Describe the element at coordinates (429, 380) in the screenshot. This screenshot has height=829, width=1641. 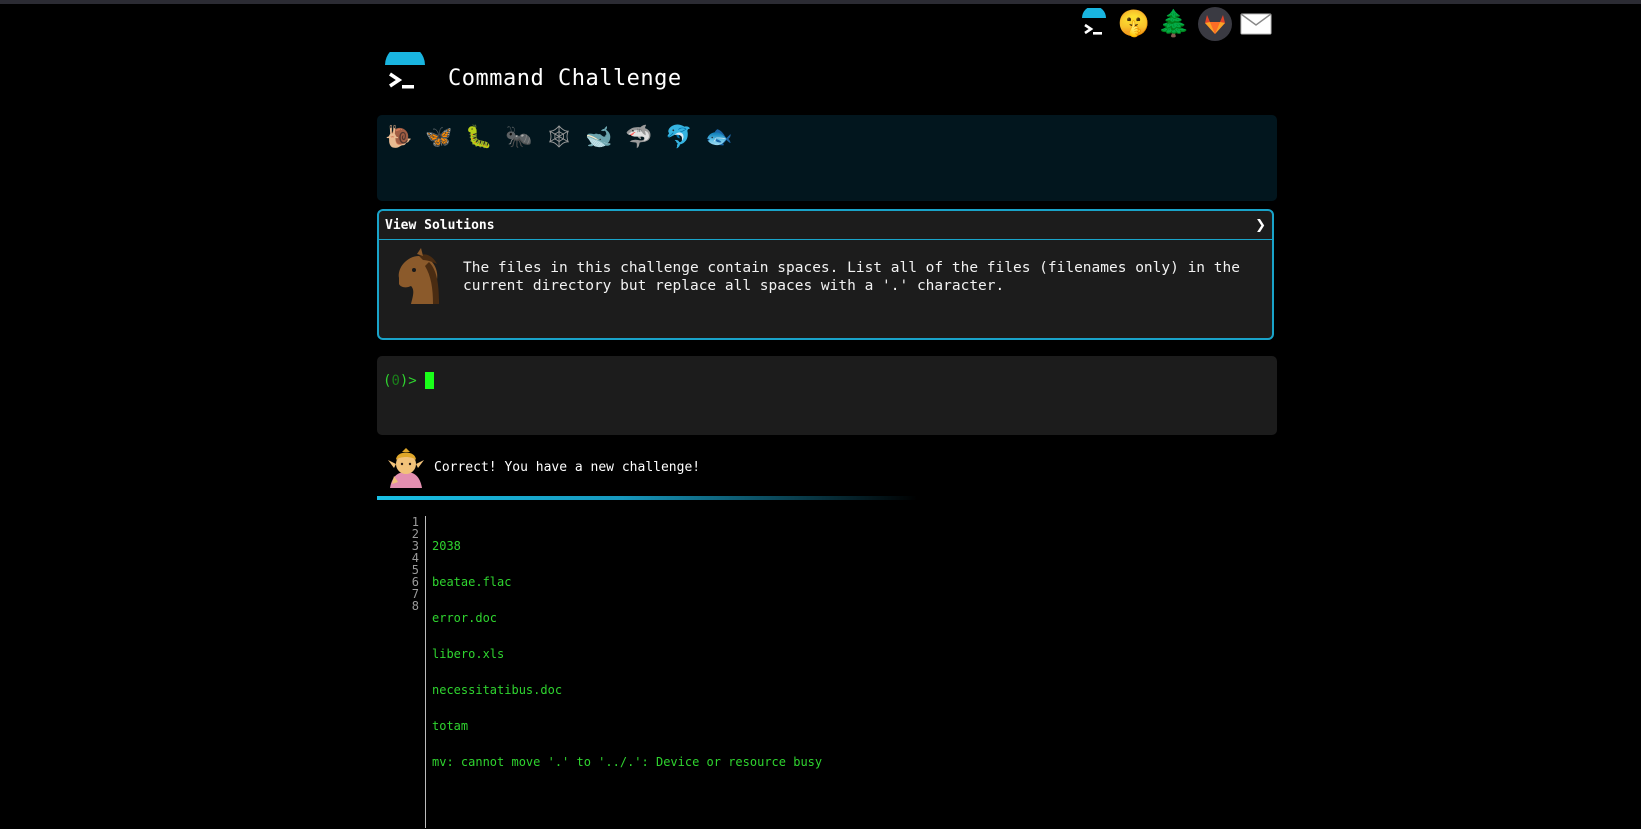
I see `text-cursor` at that location.